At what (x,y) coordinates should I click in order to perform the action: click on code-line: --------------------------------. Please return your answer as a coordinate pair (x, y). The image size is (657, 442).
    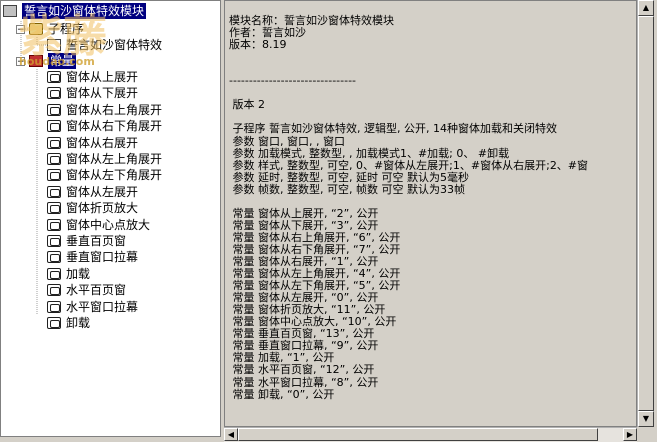
    Looking at the image, I should click on (293, 81).